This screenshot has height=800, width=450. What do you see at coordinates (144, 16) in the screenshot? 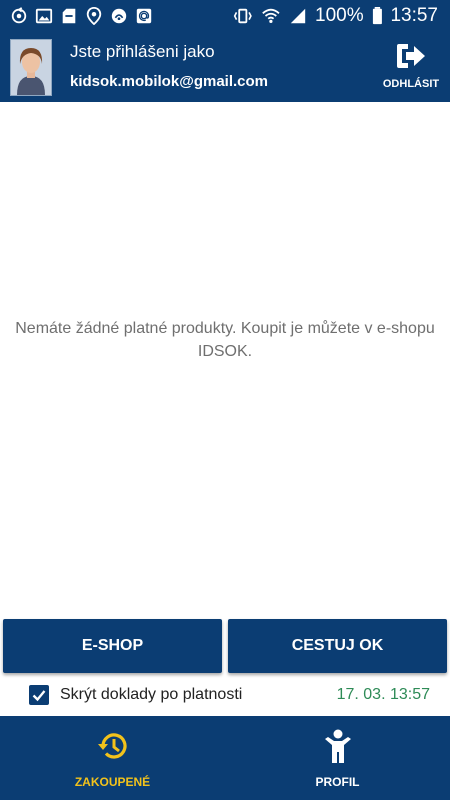
I see `at-sign-icon` at bounding box center [144, 16].